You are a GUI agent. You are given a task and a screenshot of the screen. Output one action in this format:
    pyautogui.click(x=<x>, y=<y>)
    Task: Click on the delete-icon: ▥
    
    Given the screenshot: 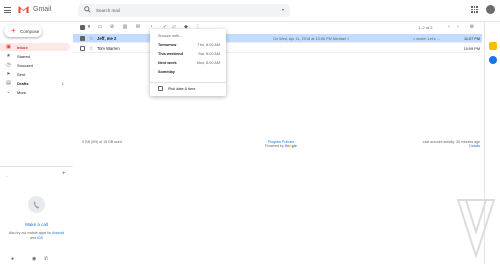 What is the action you would take?
    pyautogui.click(x=125, y=27)
    